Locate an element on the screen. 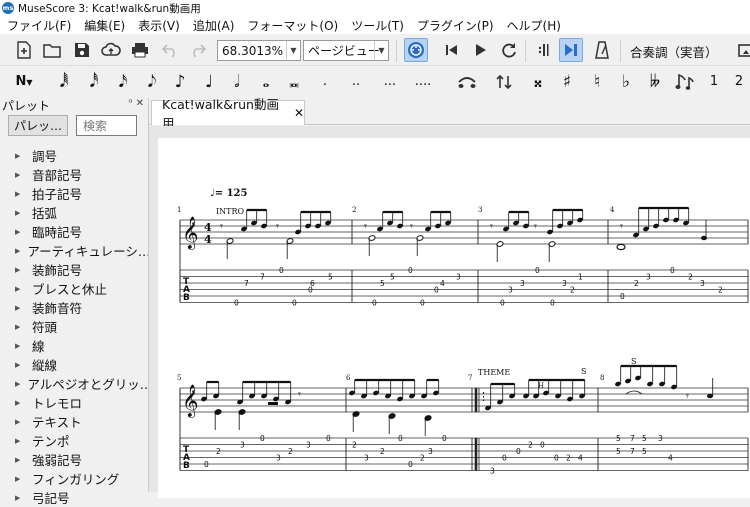 The height and width of the screenshot is (507, 750). flip-direction-icon is located at coordinates (504, 82).